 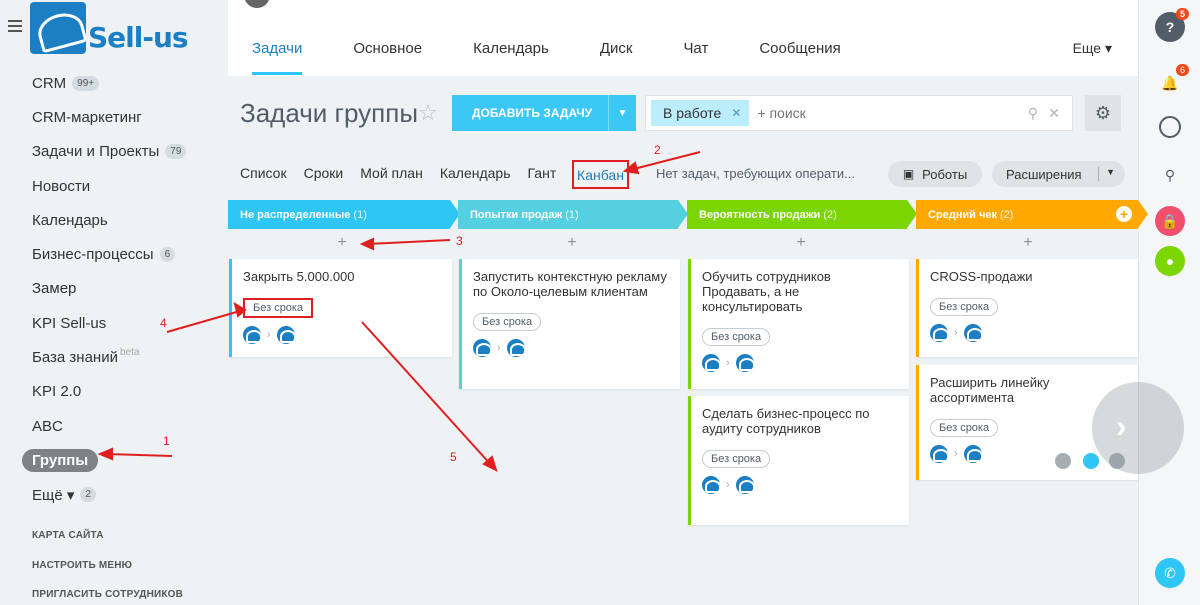 I want to click on annotation-label-4: 4, so click(x=163, y=323).